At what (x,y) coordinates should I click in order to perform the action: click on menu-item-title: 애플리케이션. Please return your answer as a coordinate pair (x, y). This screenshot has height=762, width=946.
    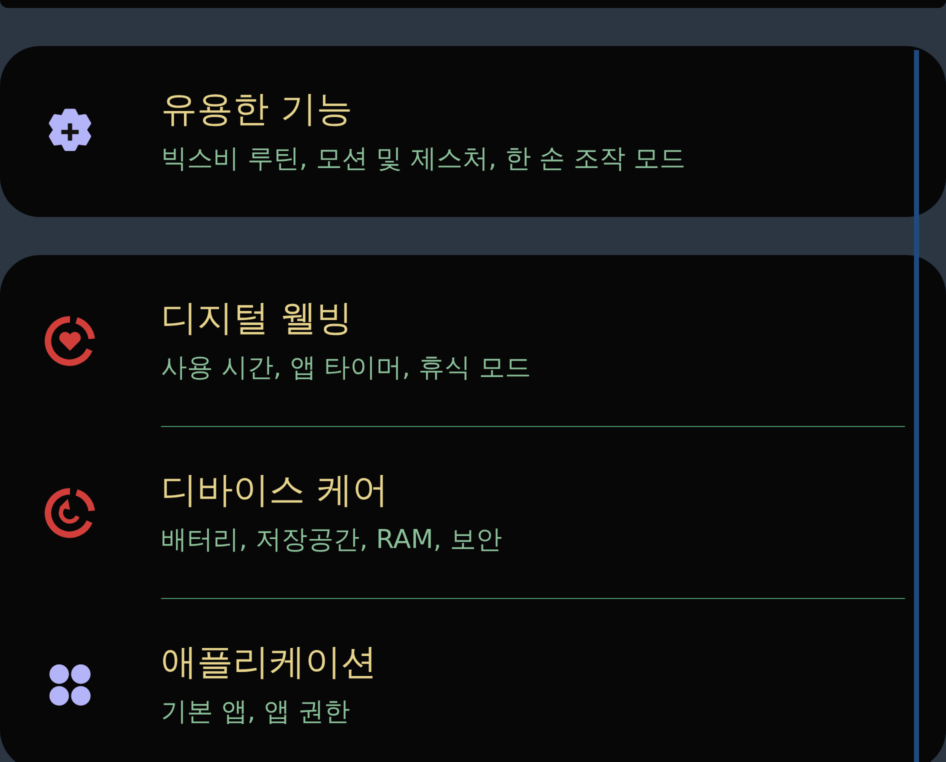
    Looking at the image, I should click on (269, 663).